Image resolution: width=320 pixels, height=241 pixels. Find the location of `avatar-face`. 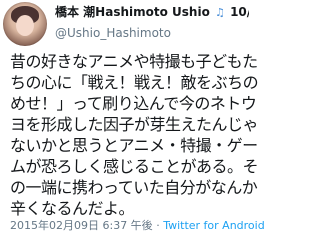

avatar-face is located at coordinates (25, 25).